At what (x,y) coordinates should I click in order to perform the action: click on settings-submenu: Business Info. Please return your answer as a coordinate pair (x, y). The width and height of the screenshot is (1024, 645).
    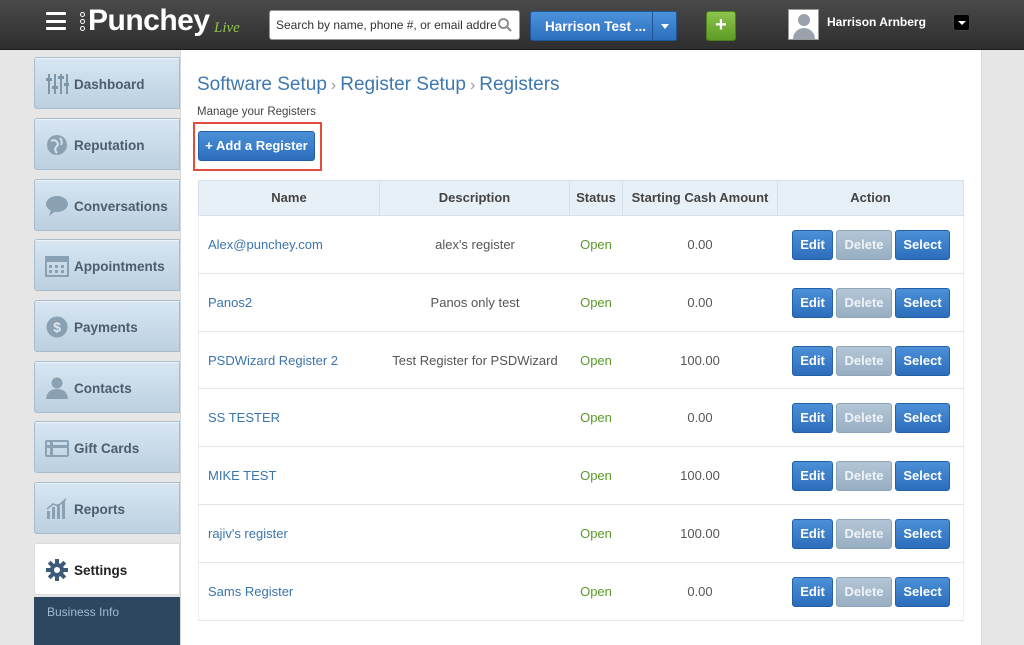
    Looking at the image, I should click on (107, 621).